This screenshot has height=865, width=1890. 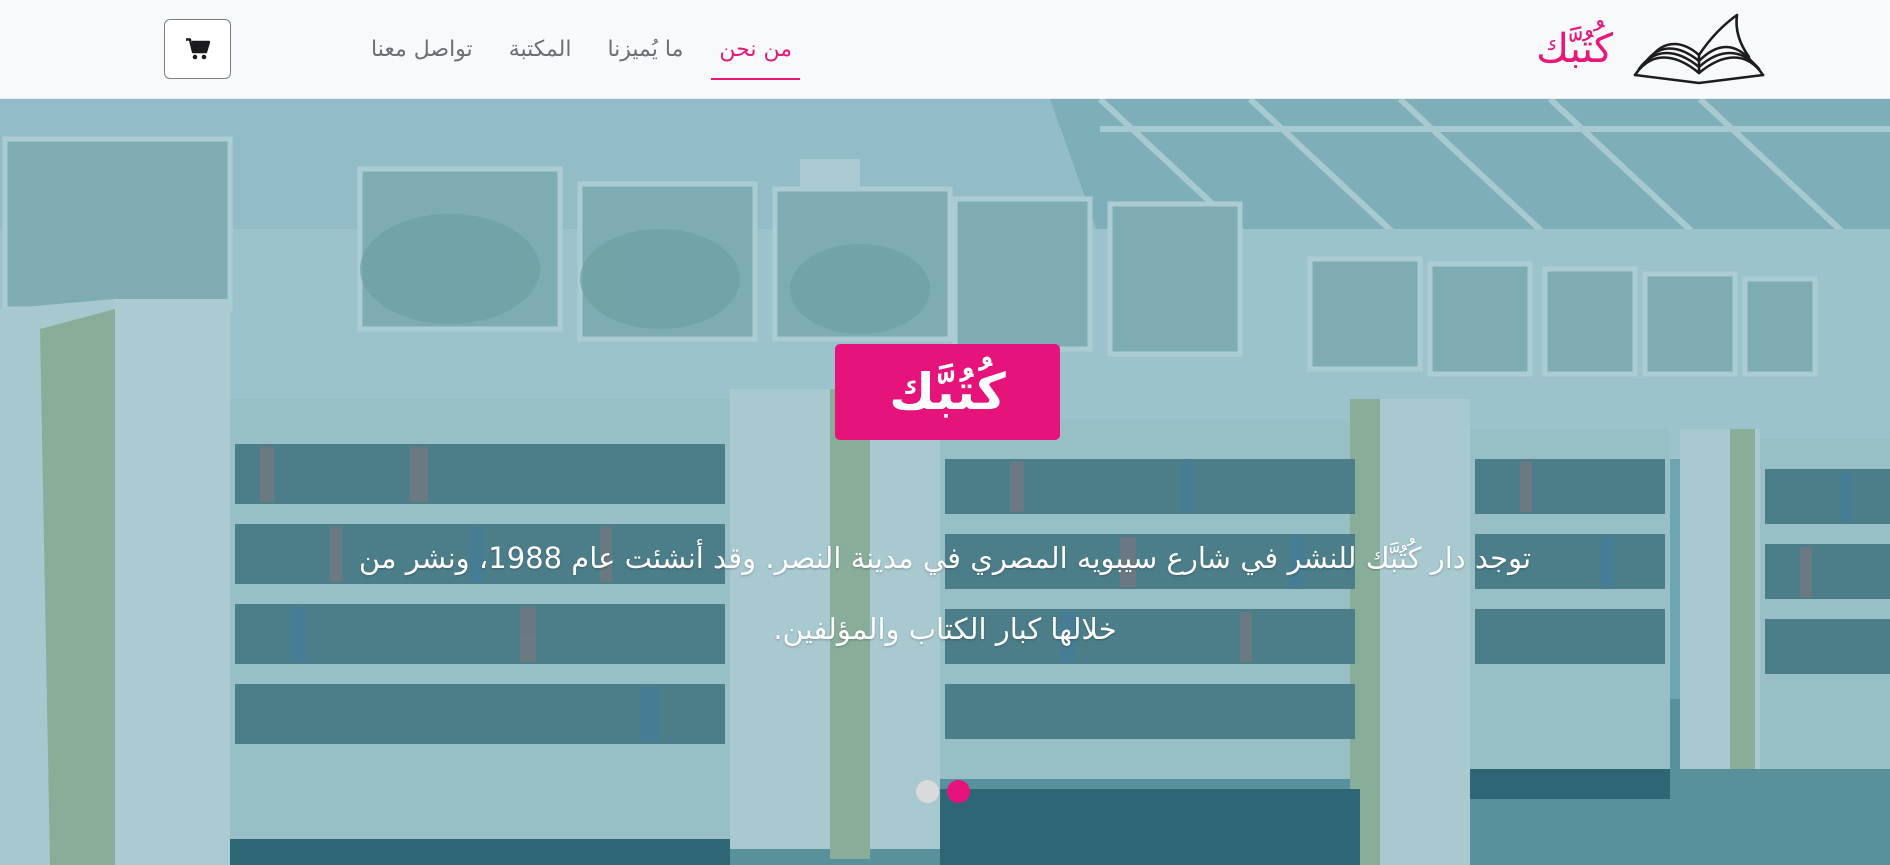 I want to click on brand-link: كُتُبَّك, so click(x=1651, y=49).